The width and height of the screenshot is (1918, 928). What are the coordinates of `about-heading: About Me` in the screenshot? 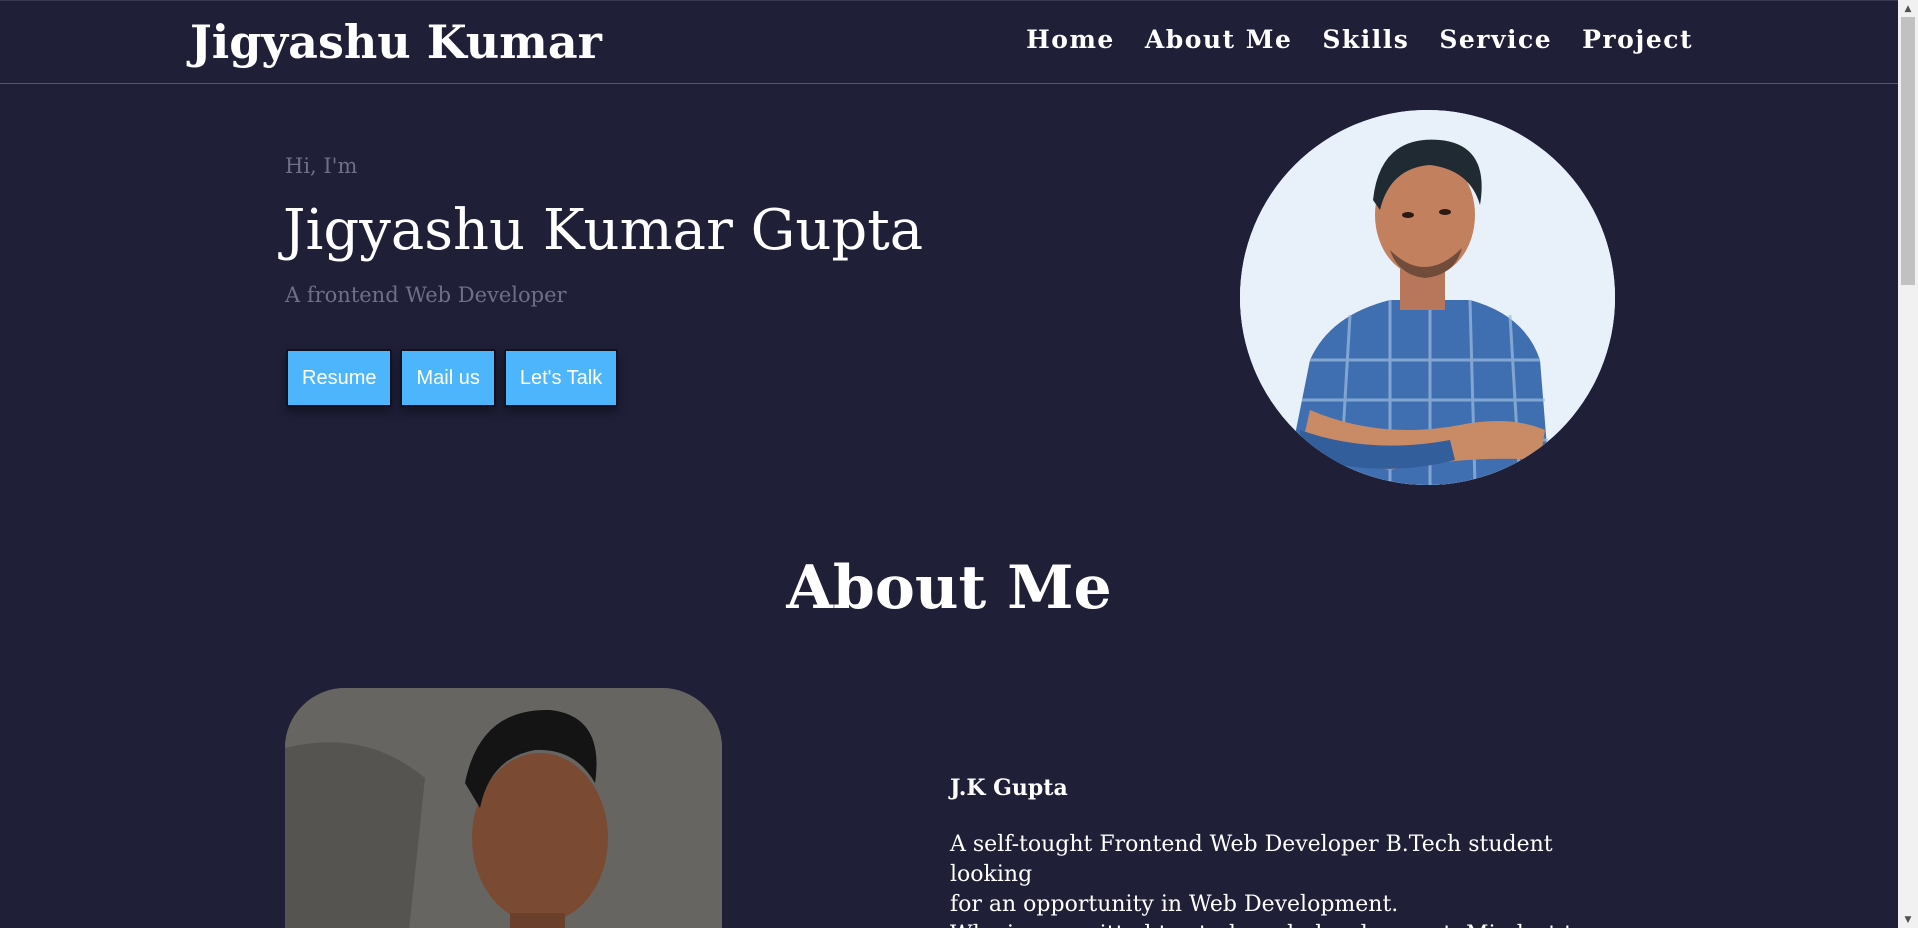 It's located at (949, 588).